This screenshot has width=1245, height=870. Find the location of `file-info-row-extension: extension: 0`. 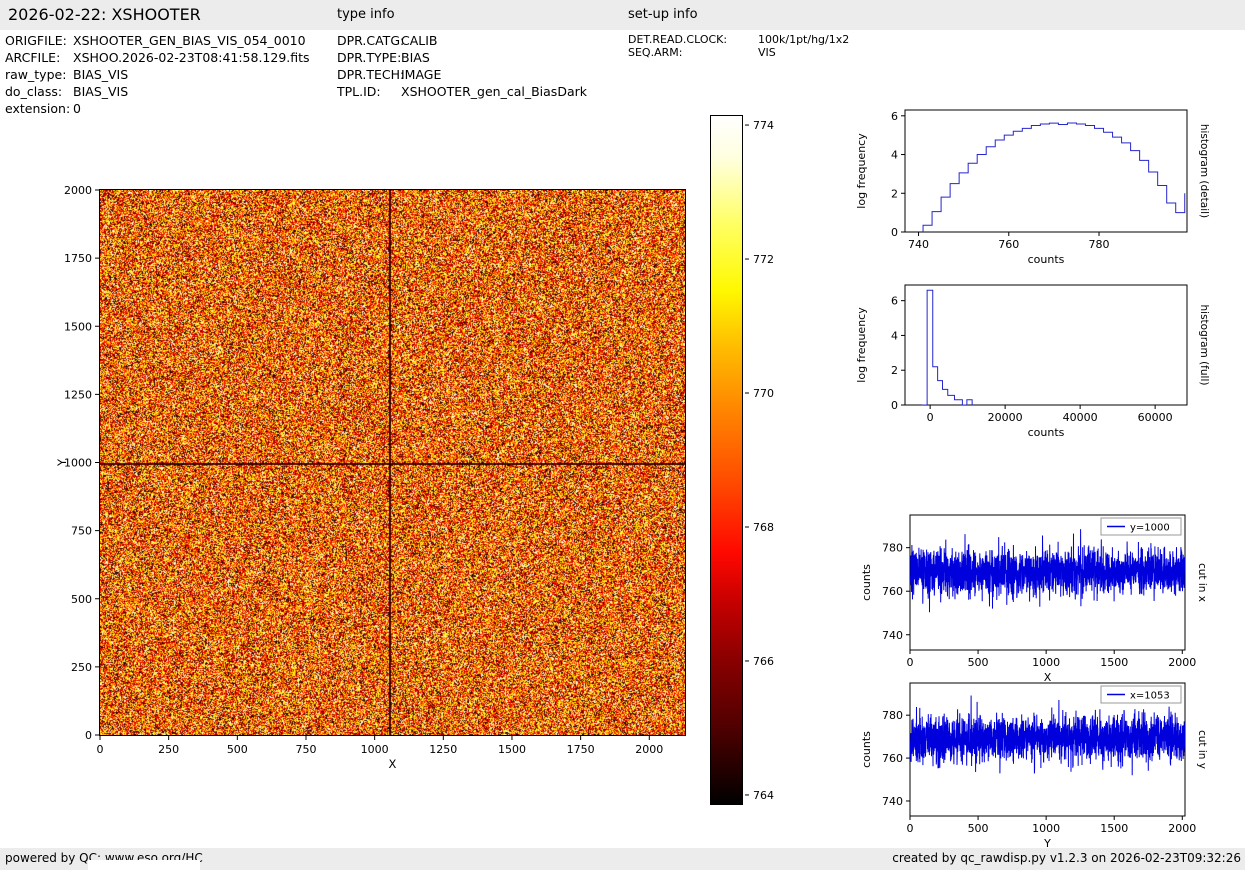

file-info-row-extension: extension: 0 is located at coordinates (43, 108).